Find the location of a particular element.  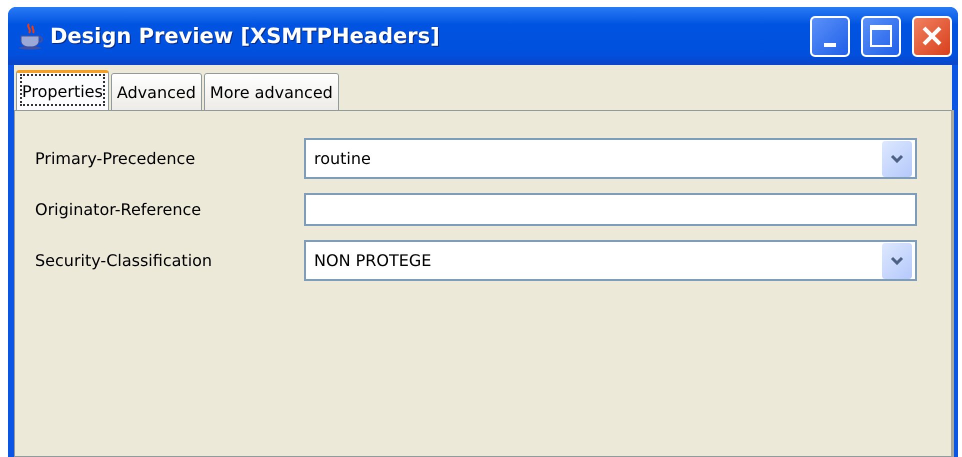

tab: Properties is located at coordinates (62, 90).